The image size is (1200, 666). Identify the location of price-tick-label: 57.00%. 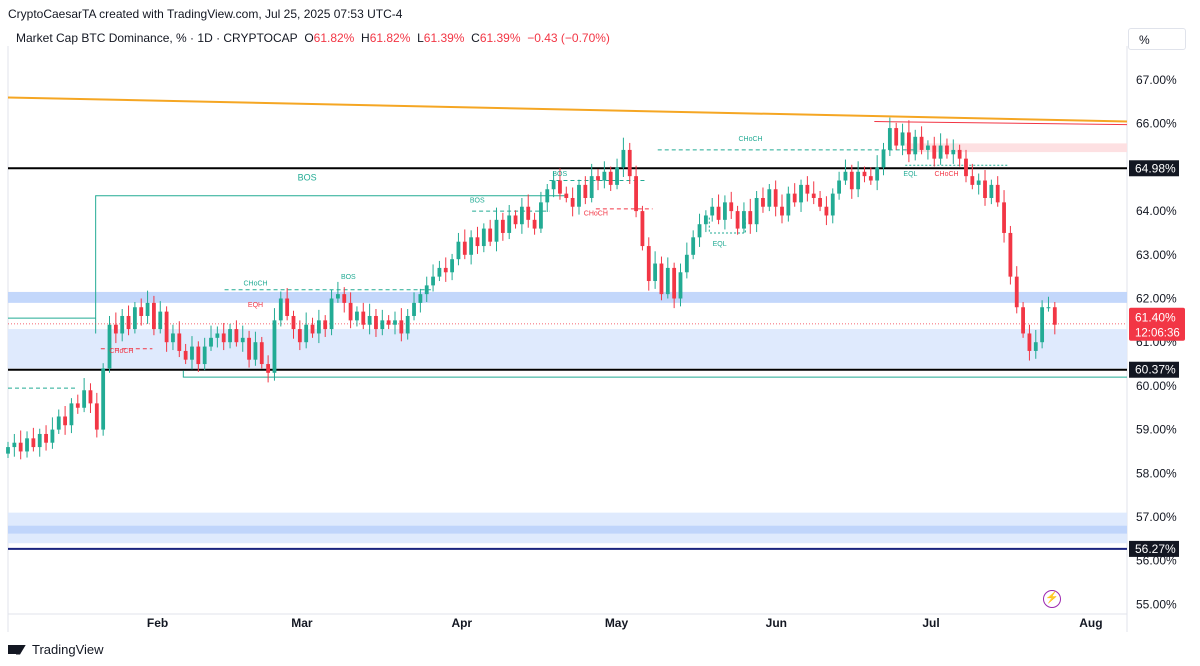
(1156, 517).